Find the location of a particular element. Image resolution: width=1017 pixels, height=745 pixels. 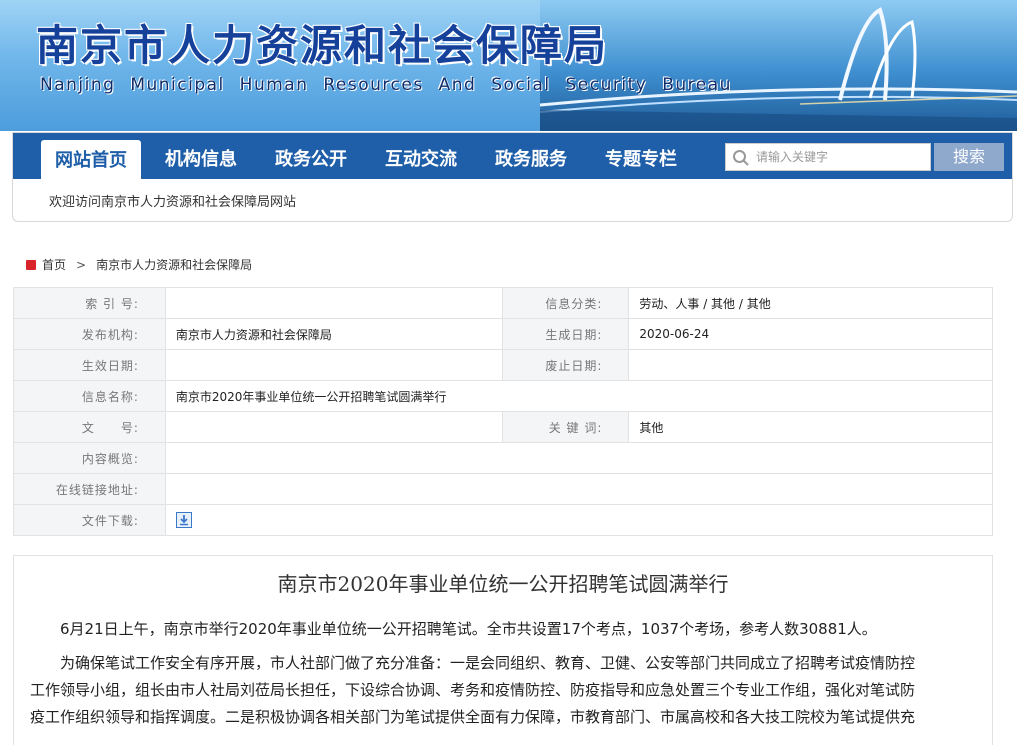

article-title: 南京市2020年事业单位统一公开招聘笔试圆满举行 is located at coordinates (503, 584).